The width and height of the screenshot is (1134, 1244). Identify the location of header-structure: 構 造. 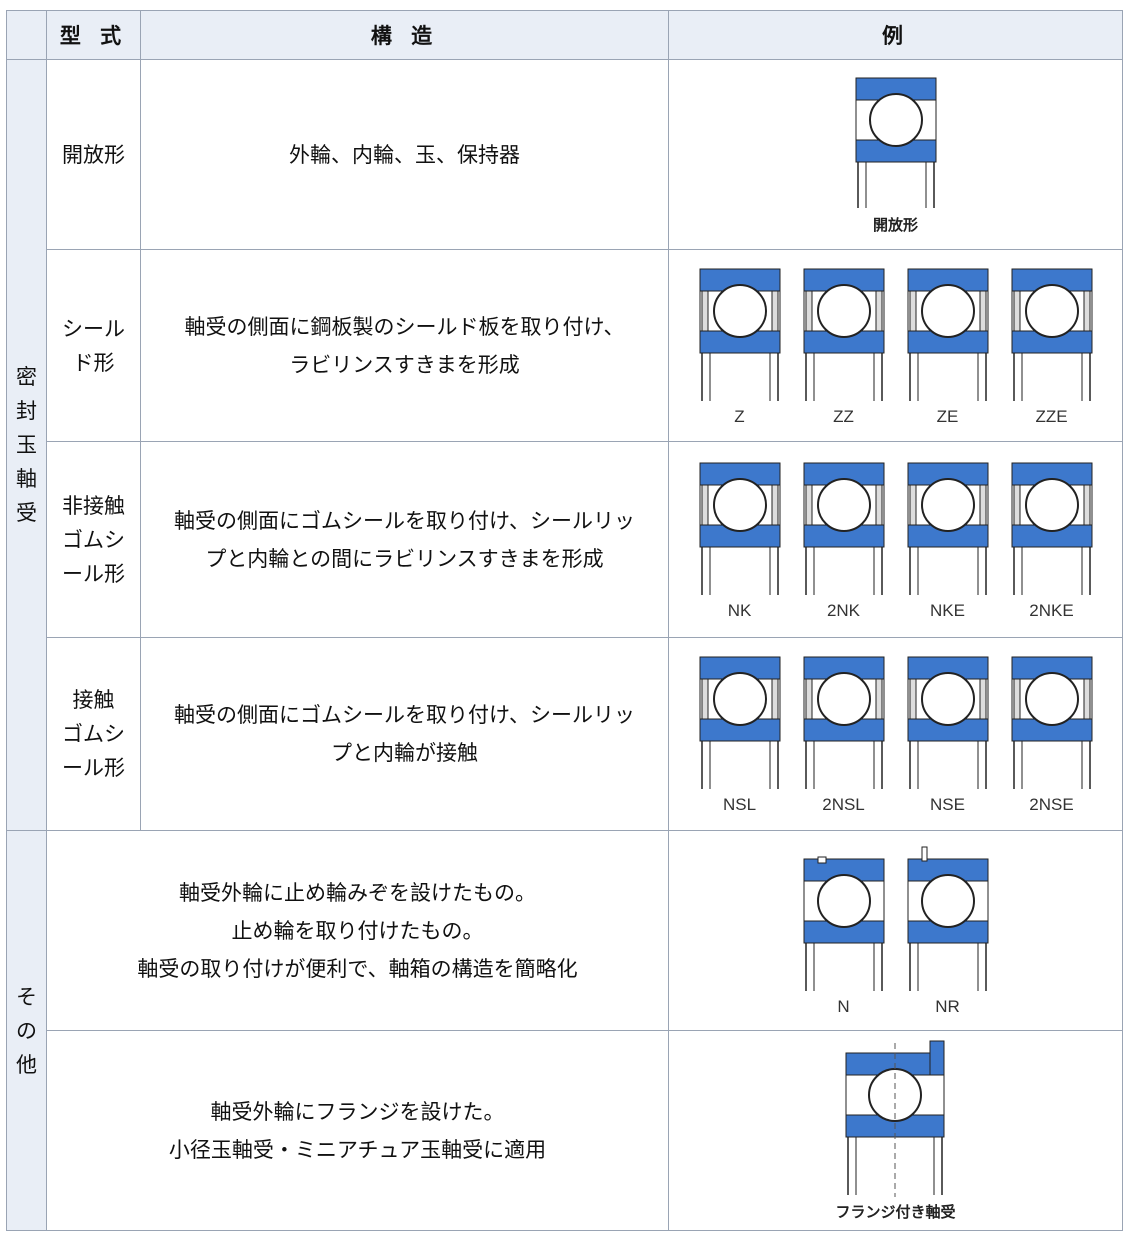
(404, 35).